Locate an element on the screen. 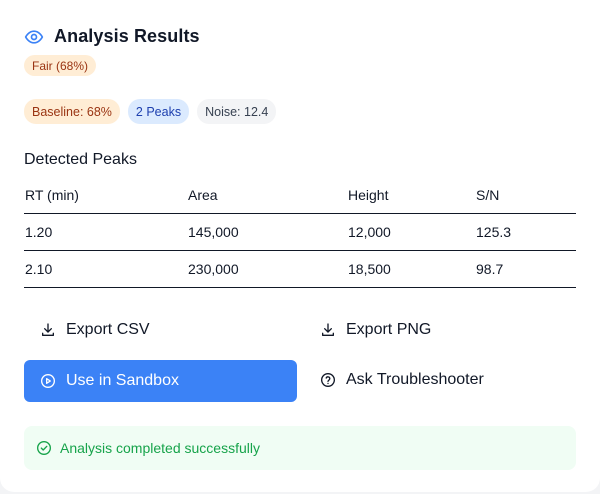 Image resolution: width=600 pixels, height=494 pixels. summary-pills: Baseline: 68% 2 Peaks Noise: 12.4 is located at coordinates (150, 111).